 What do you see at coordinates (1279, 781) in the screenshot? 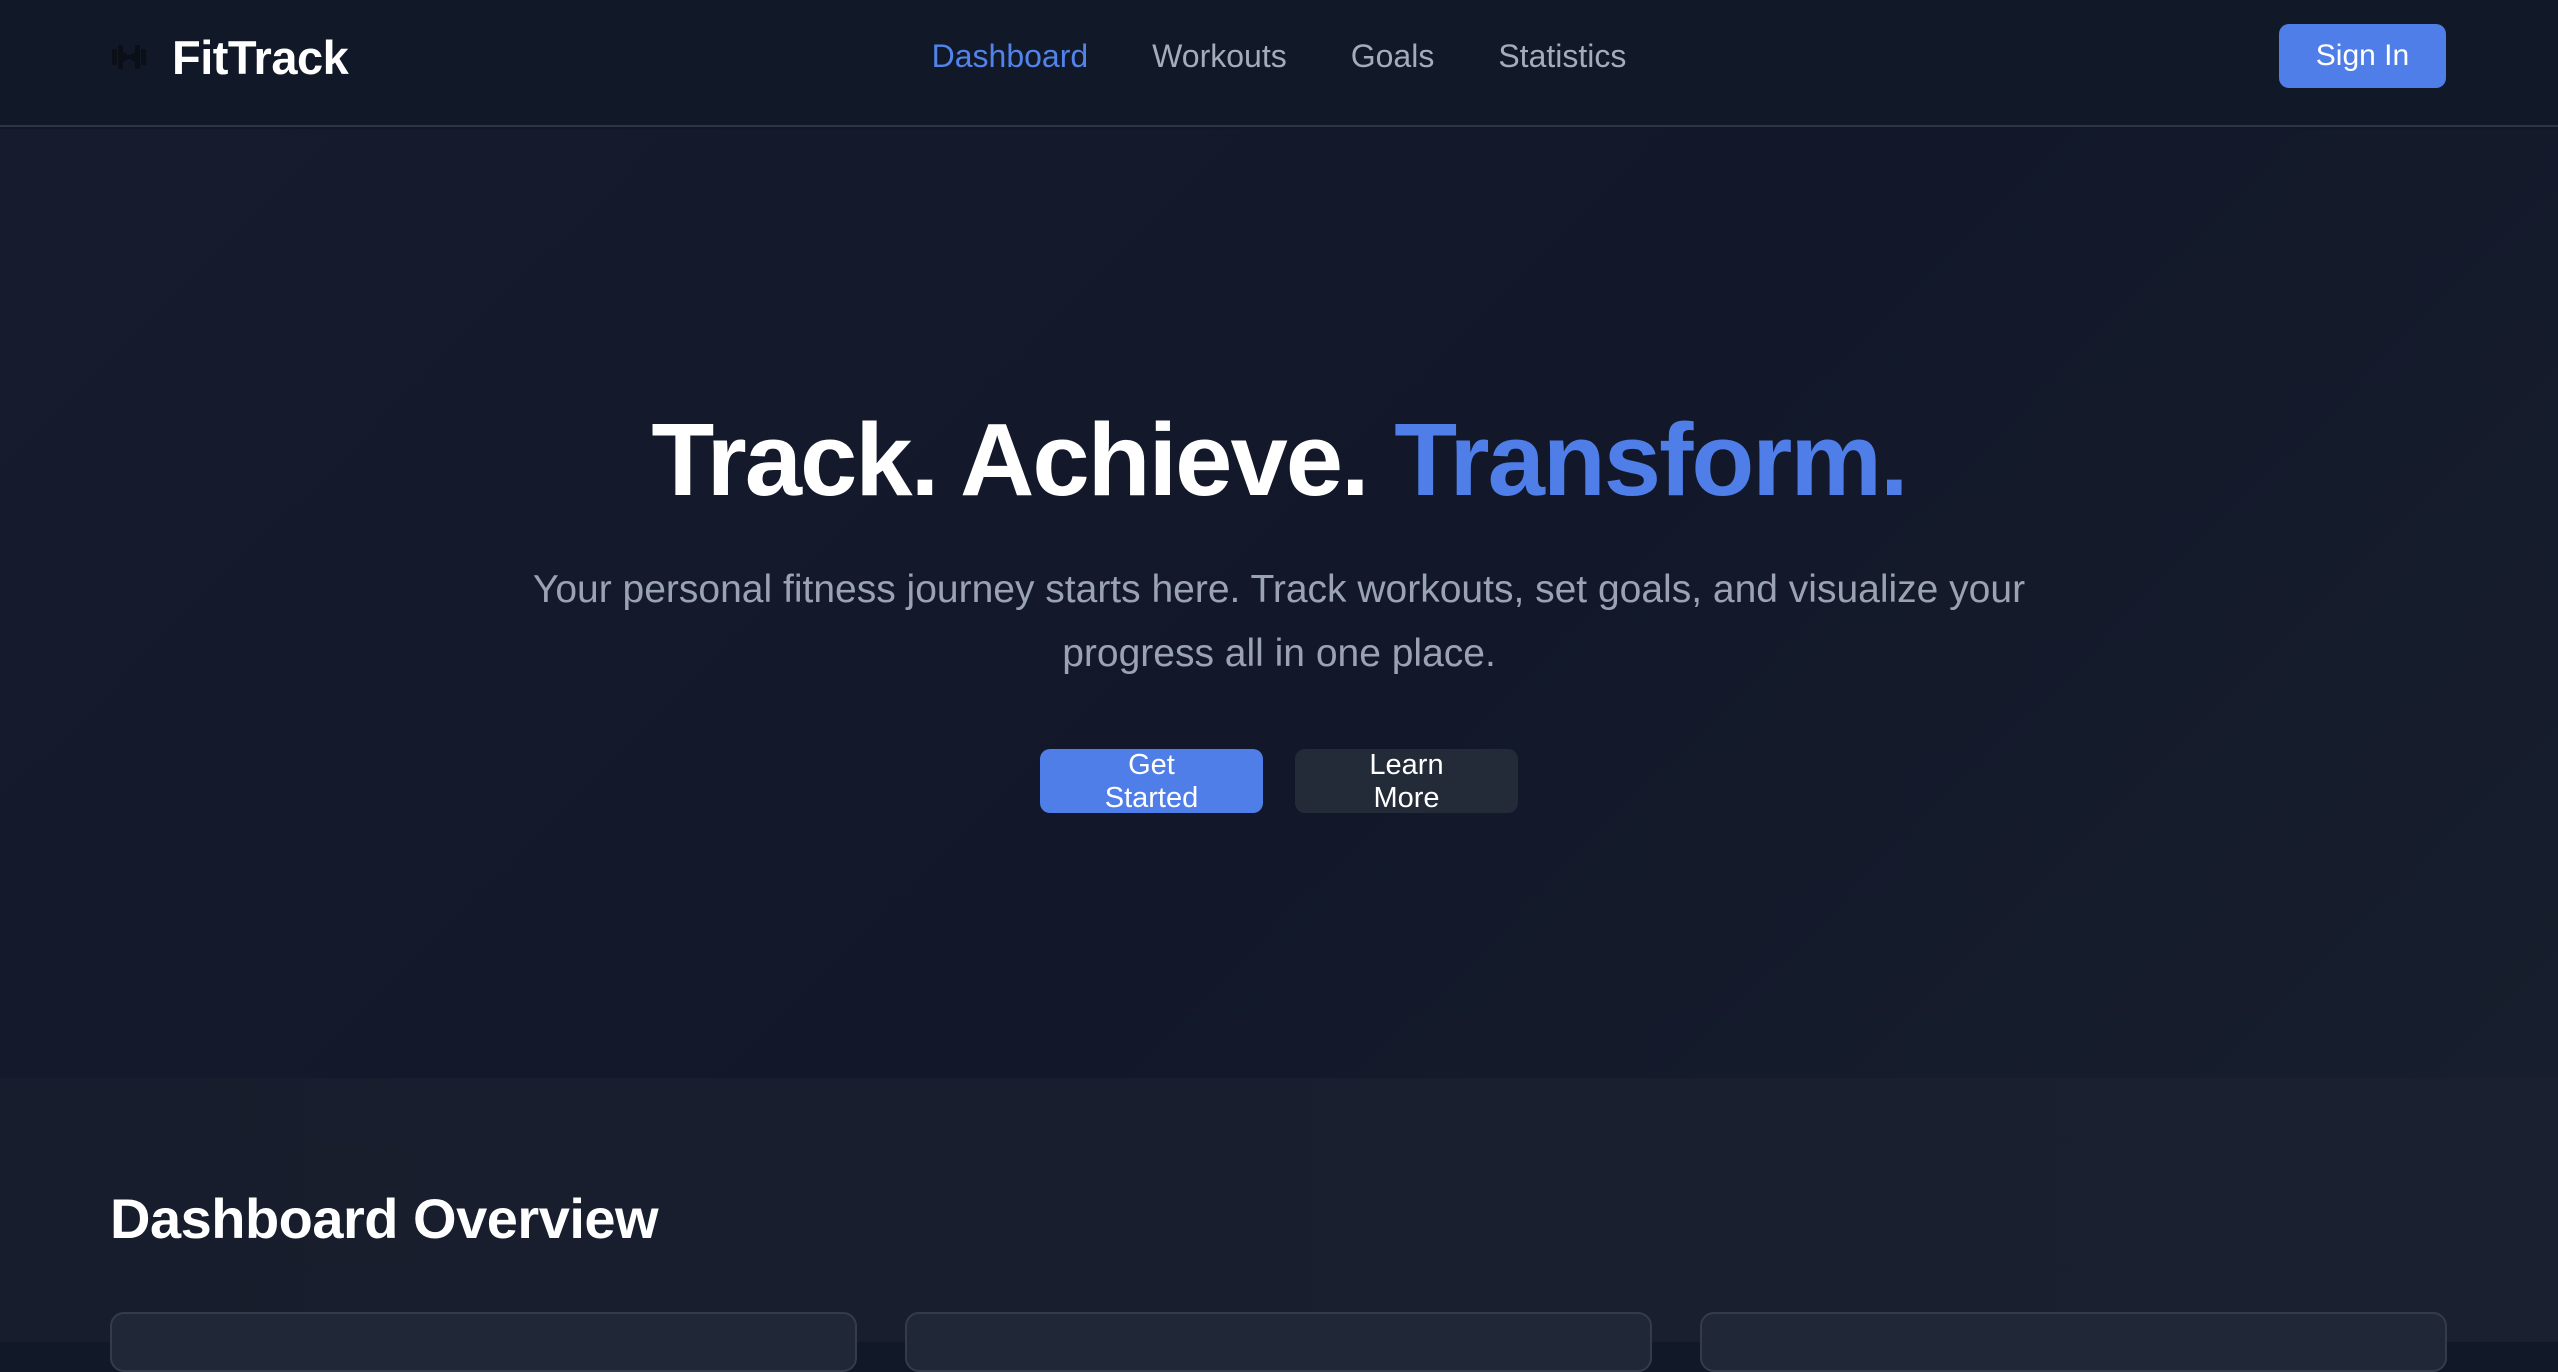
I see `hero-actions: Get Started Learn More` at bounding box center [1279, 781].